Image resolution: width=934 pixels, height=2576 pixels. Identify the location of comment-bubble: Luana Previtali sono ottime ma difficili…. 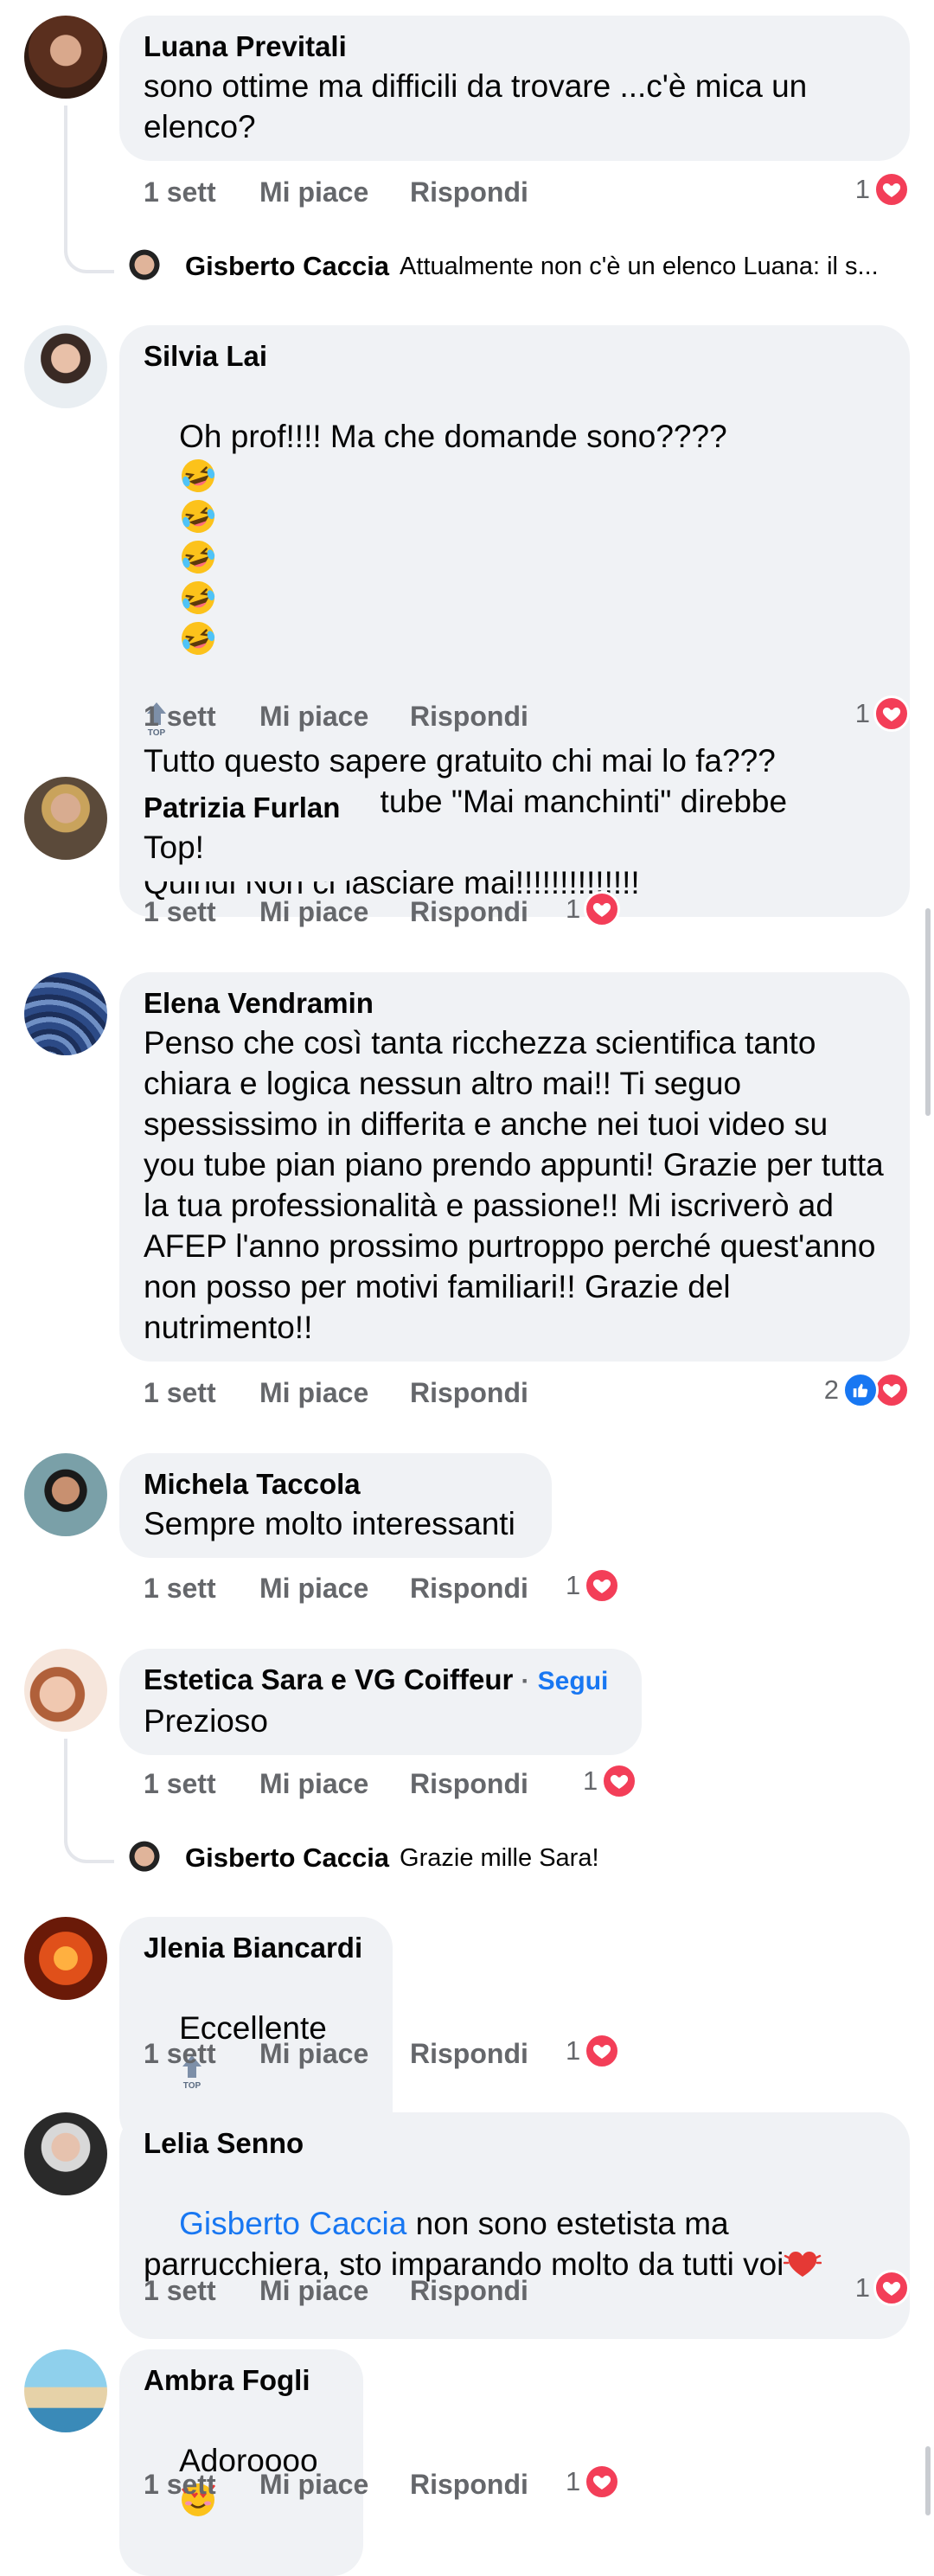
(514, 88).